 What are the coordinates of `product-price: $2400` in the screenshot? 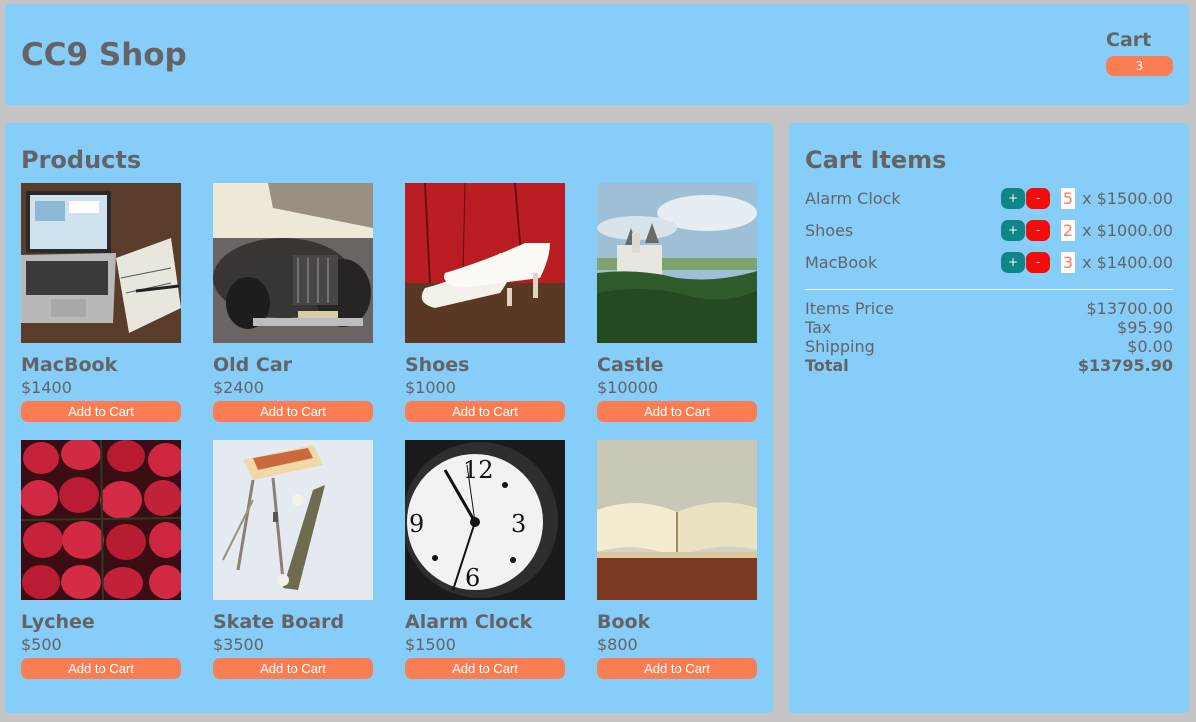 It's located at (238, 387).